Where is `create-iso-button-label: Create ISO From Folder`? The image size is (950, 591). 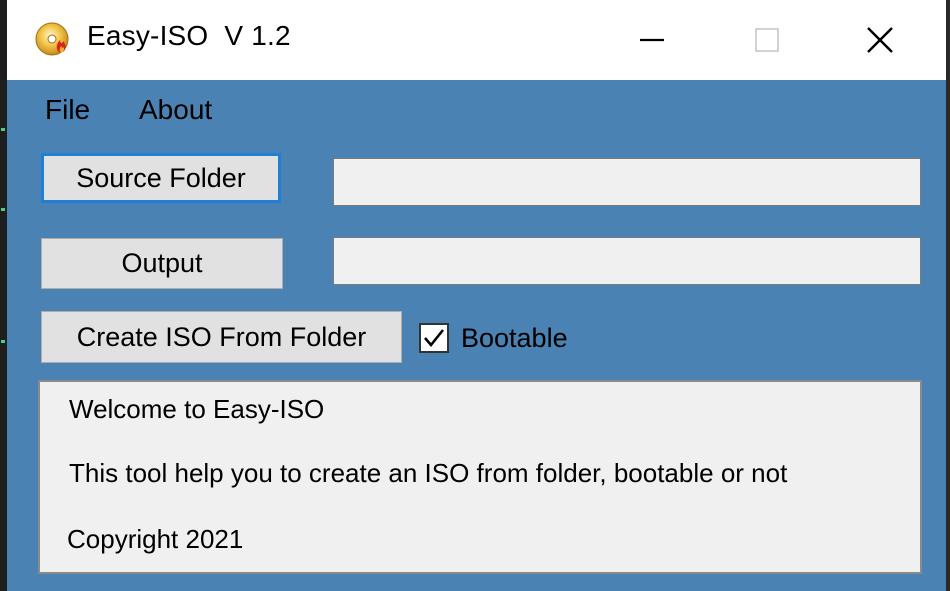
create-iso-button-label: Create ISO From Folder is located at coordinates (221, 336).